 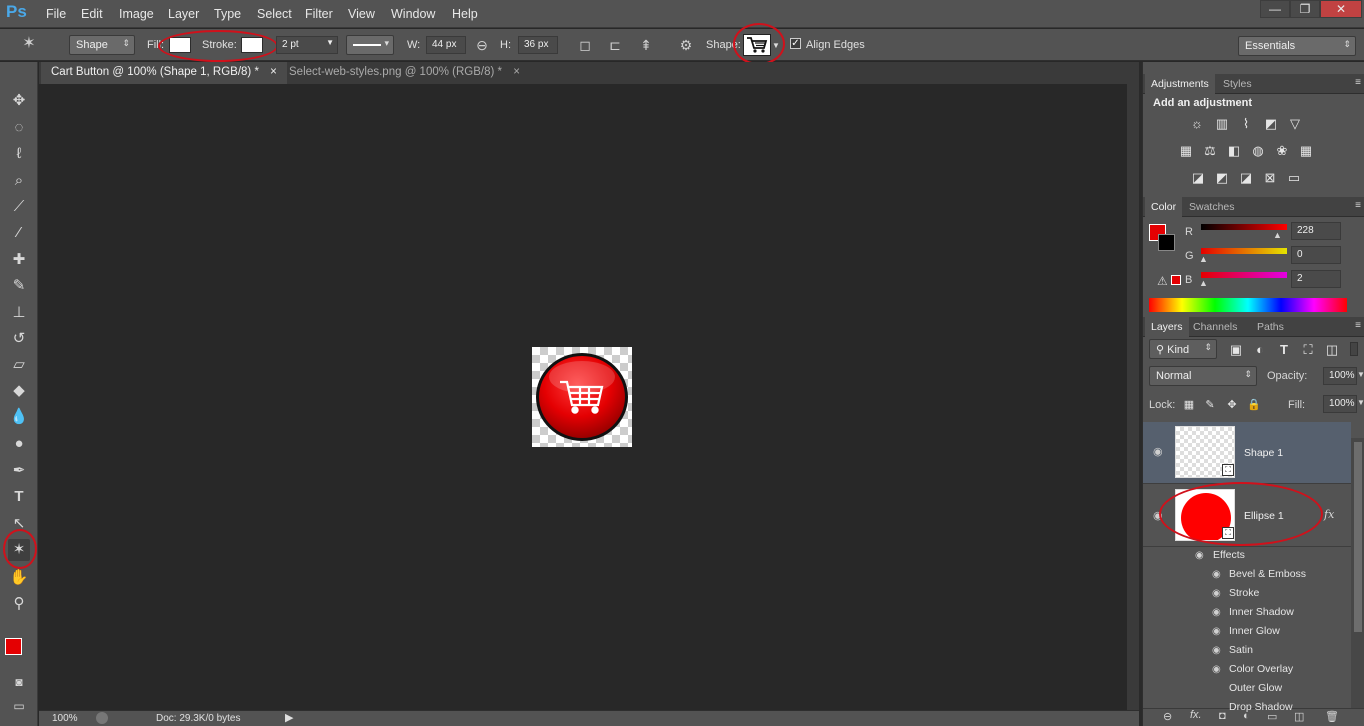 I want to click on tab-cart-button: Cart Button @ 100% (Shape 1, RGB/8) * ×, so click(x=164, y=73).